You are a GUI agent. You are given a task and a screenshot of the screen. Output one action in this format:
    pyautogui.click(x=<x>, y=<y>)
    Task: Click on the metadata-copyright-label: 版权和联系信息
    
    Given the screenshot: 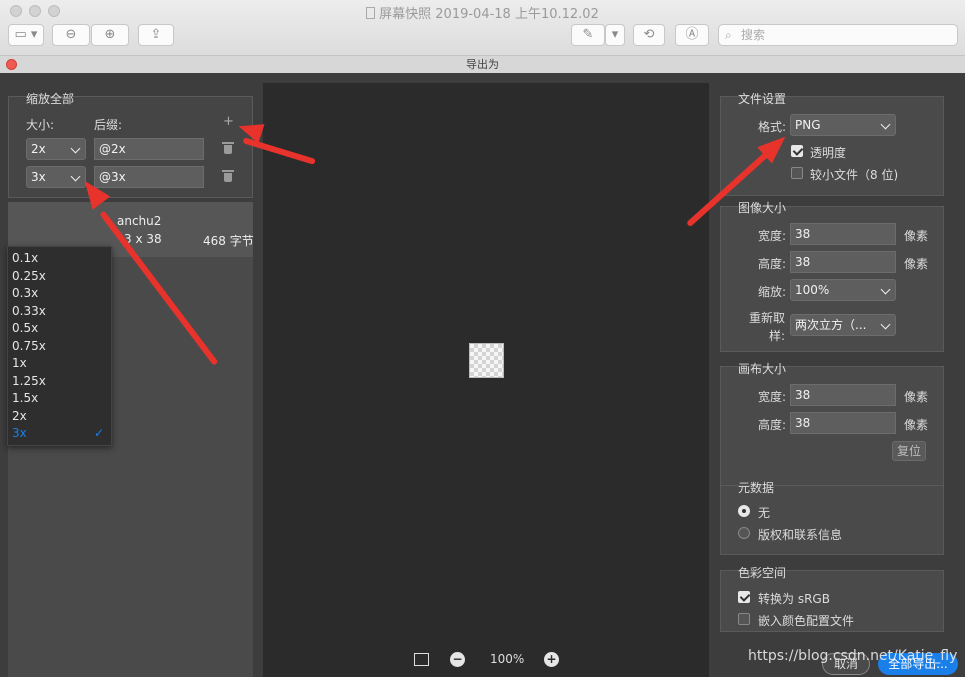 What is the action you would take?
    pyautogui.click(x=800, y=535)
    